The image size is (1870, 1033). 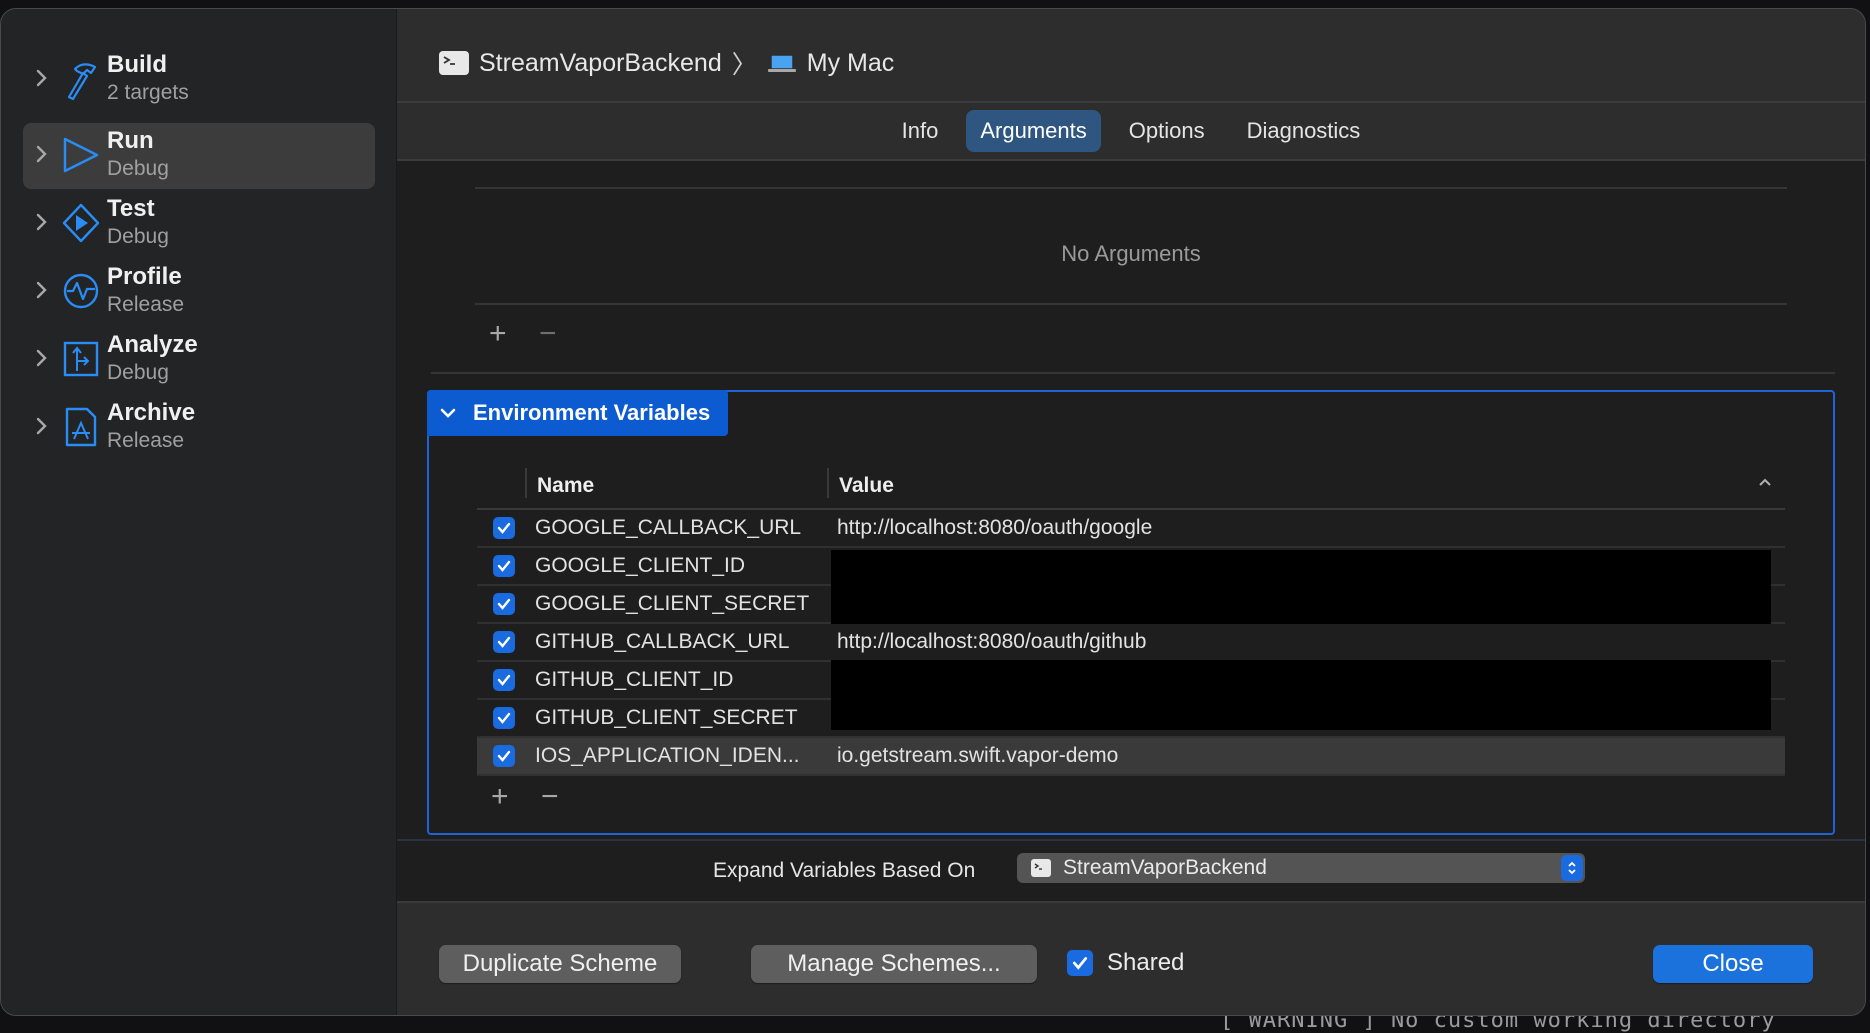 What do you see at coordinates (81, 359) in the screenshot?
I see `analyze-branch-icon` at bounding box center [81, 359].